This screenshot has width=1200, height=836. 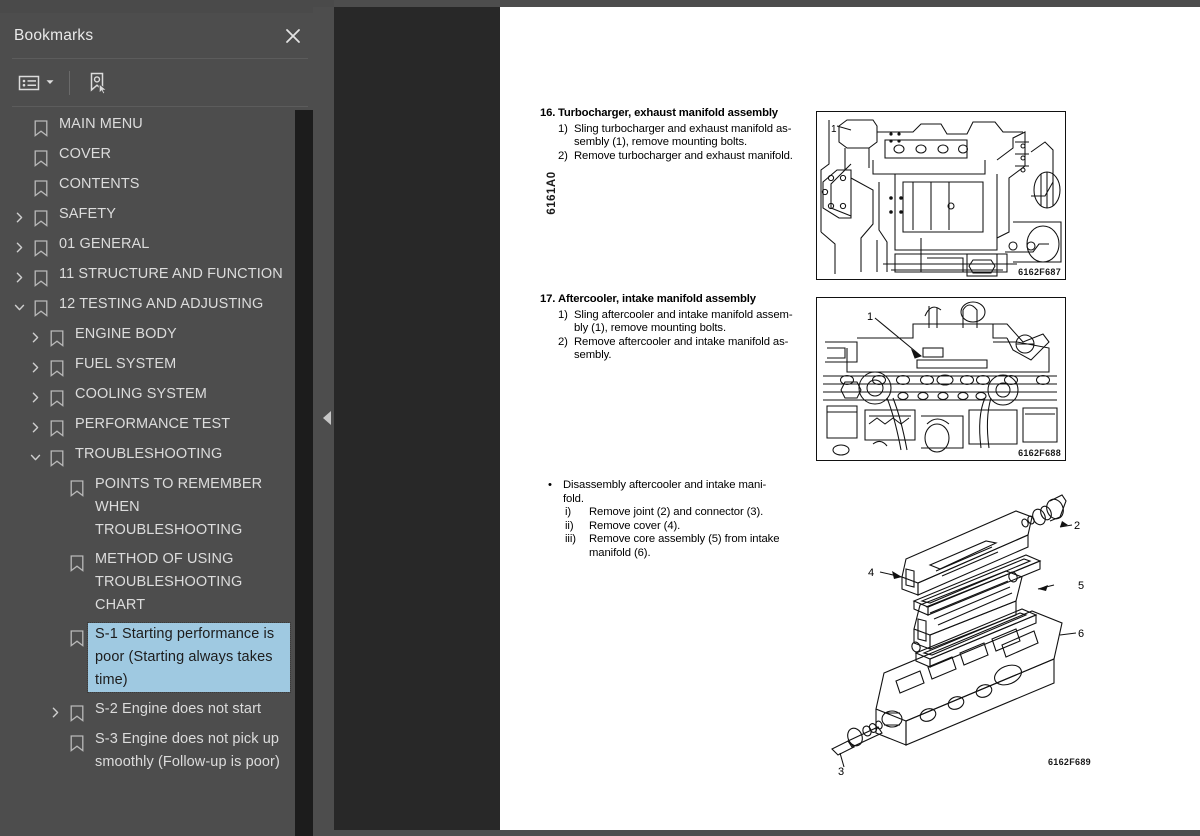 What do you see at coordinates (650, 328) in the screenshot?
I see `section-17-item-1-line-2: . bly (1), remove mounting bolts.` at bounding box center [650, 328].